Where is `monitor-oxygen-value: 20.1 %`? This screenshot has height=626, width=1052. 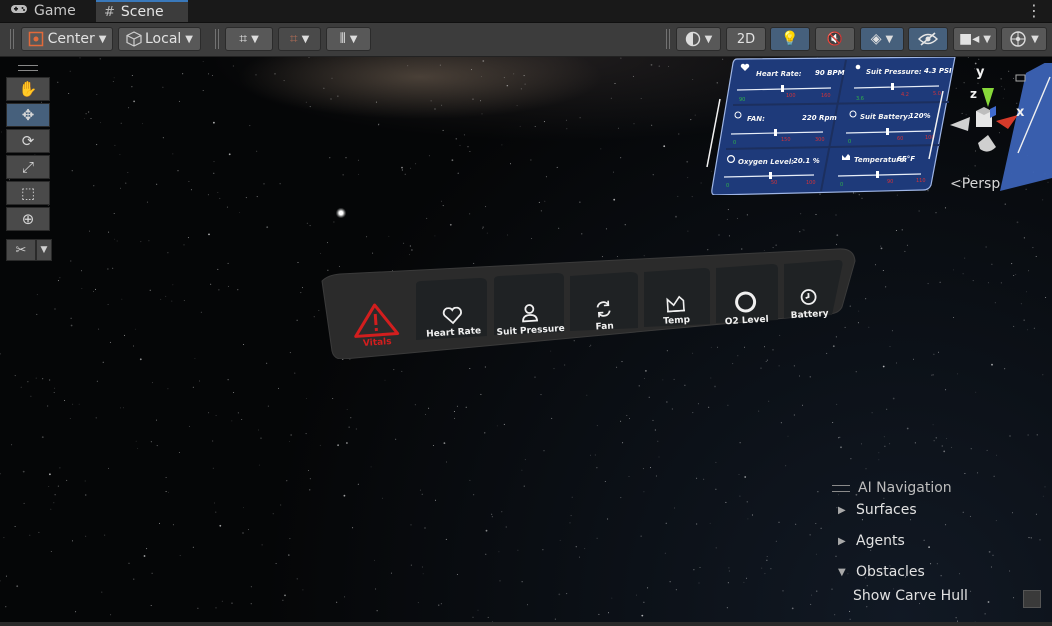 monitor-oxygen-value: 20.1 % is located at coordinates (806, 161).